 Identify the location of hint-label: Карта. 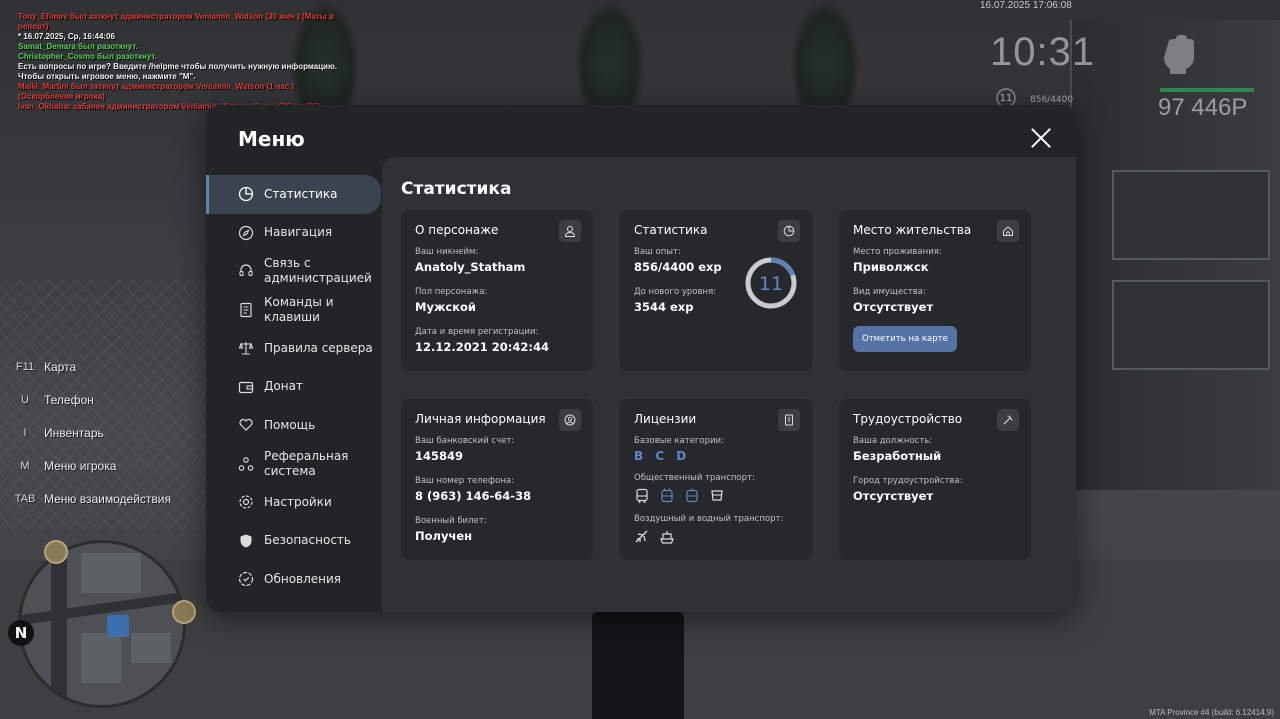
(60, 366).